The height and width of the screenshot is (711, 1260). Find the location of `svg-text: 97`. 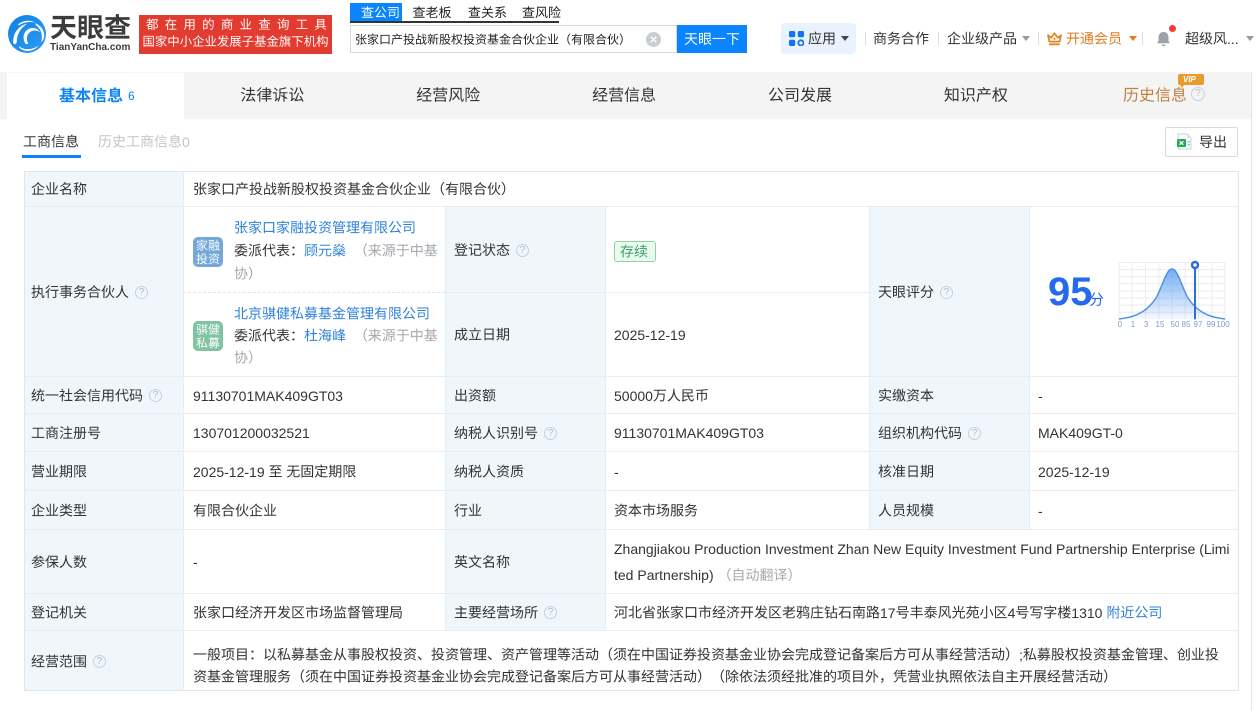

svg-text: 97 is located at coordinates (1198, 324).